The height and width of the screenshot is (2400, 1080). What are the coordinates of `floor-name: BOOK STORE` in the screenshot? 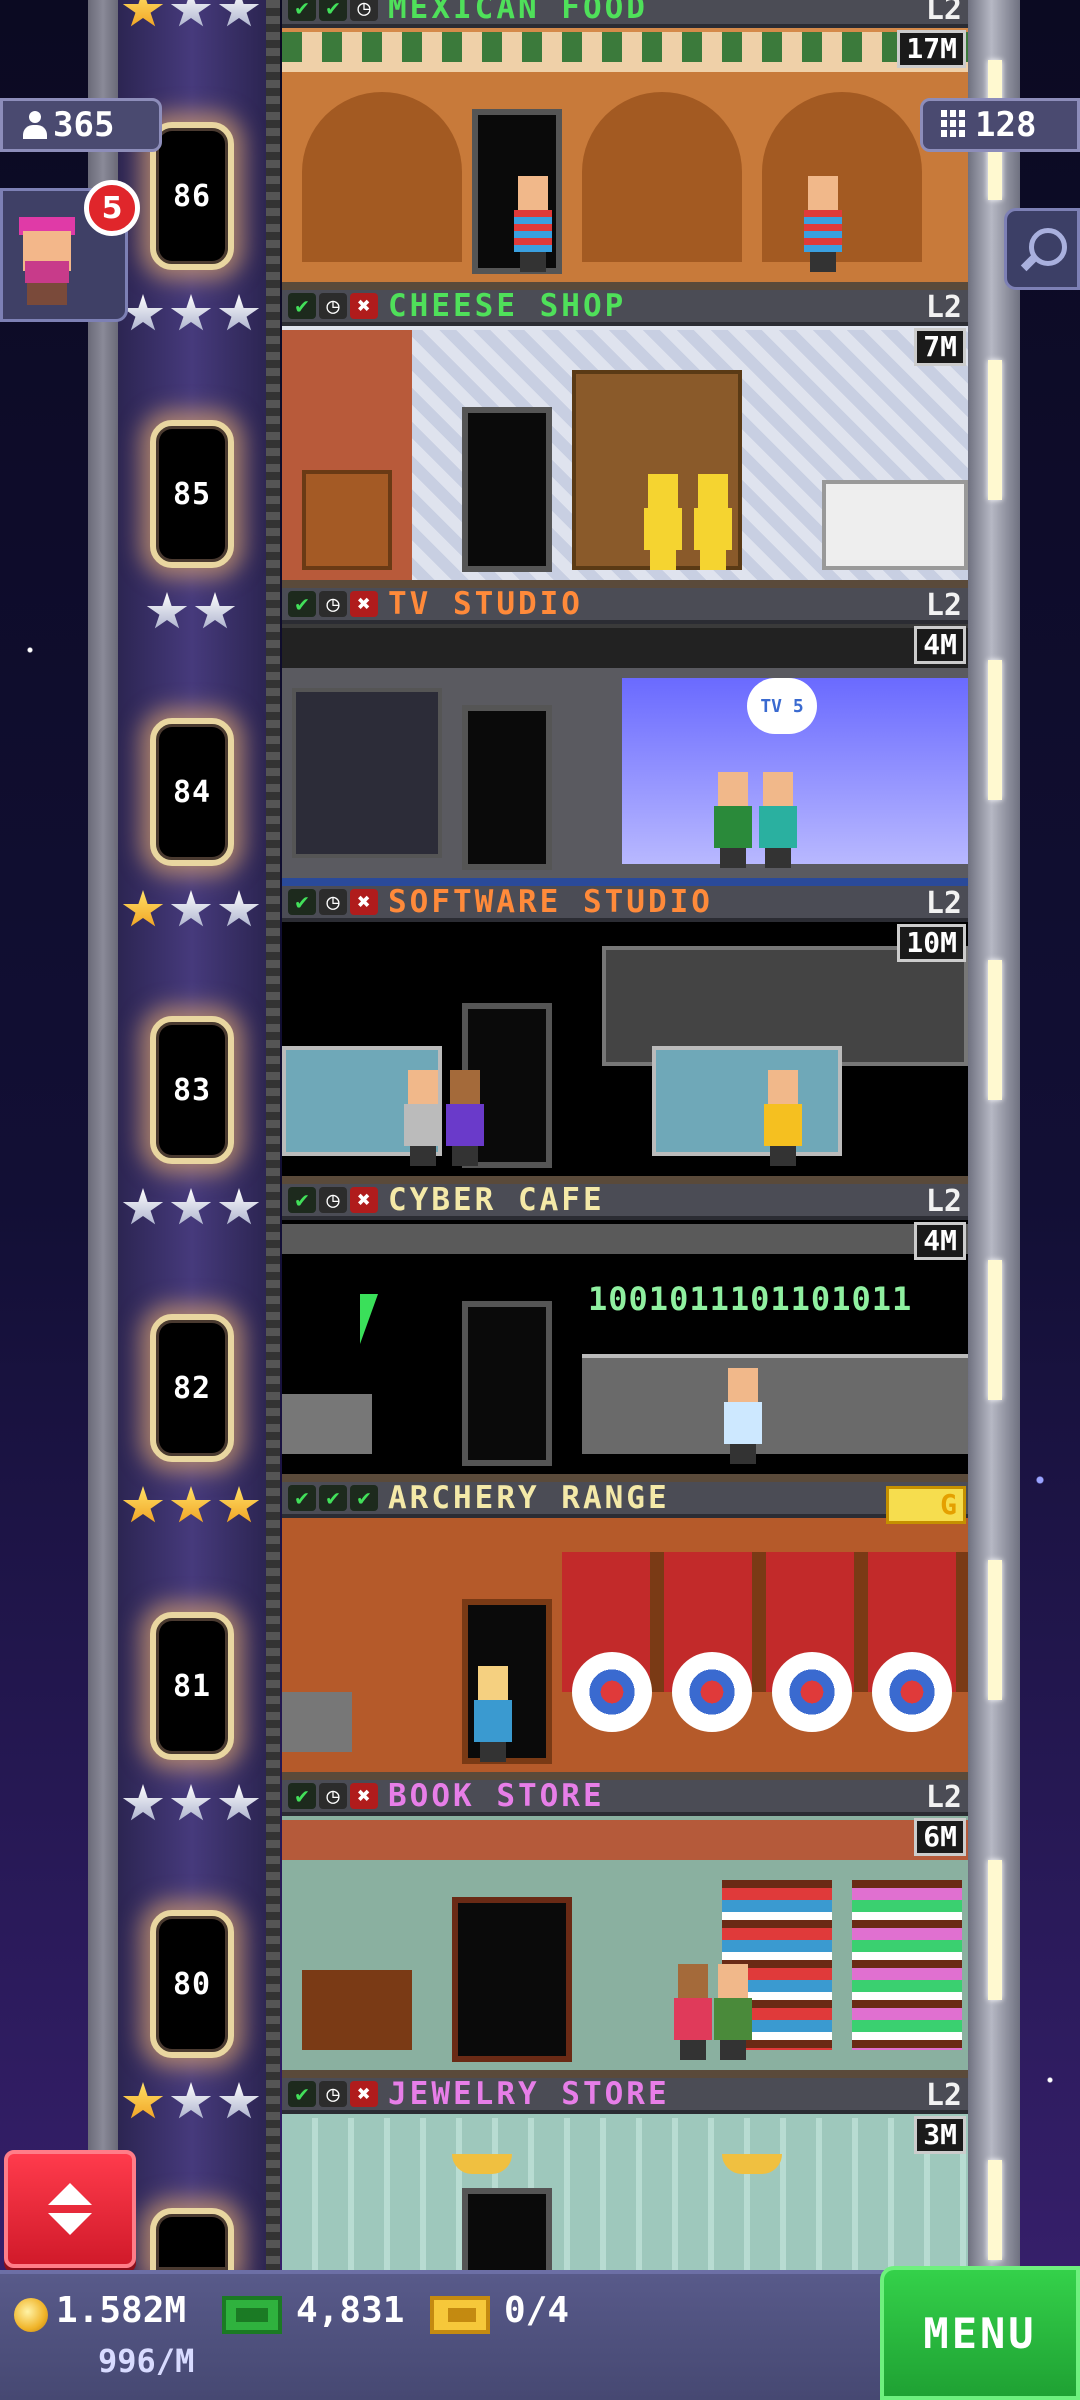 It's located at (496, 1797).